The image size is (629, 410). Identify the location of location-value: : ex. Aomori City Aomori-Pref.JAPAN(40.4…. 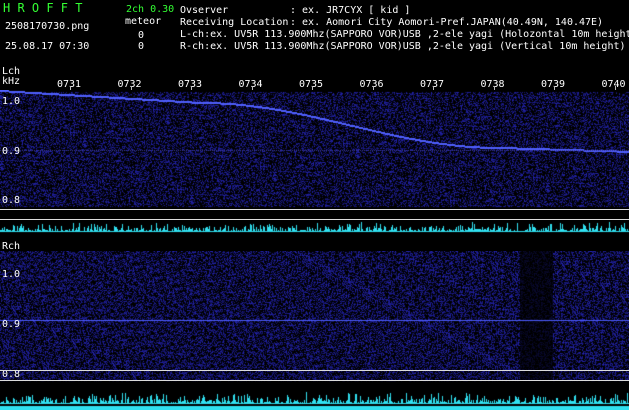
(447, 22).